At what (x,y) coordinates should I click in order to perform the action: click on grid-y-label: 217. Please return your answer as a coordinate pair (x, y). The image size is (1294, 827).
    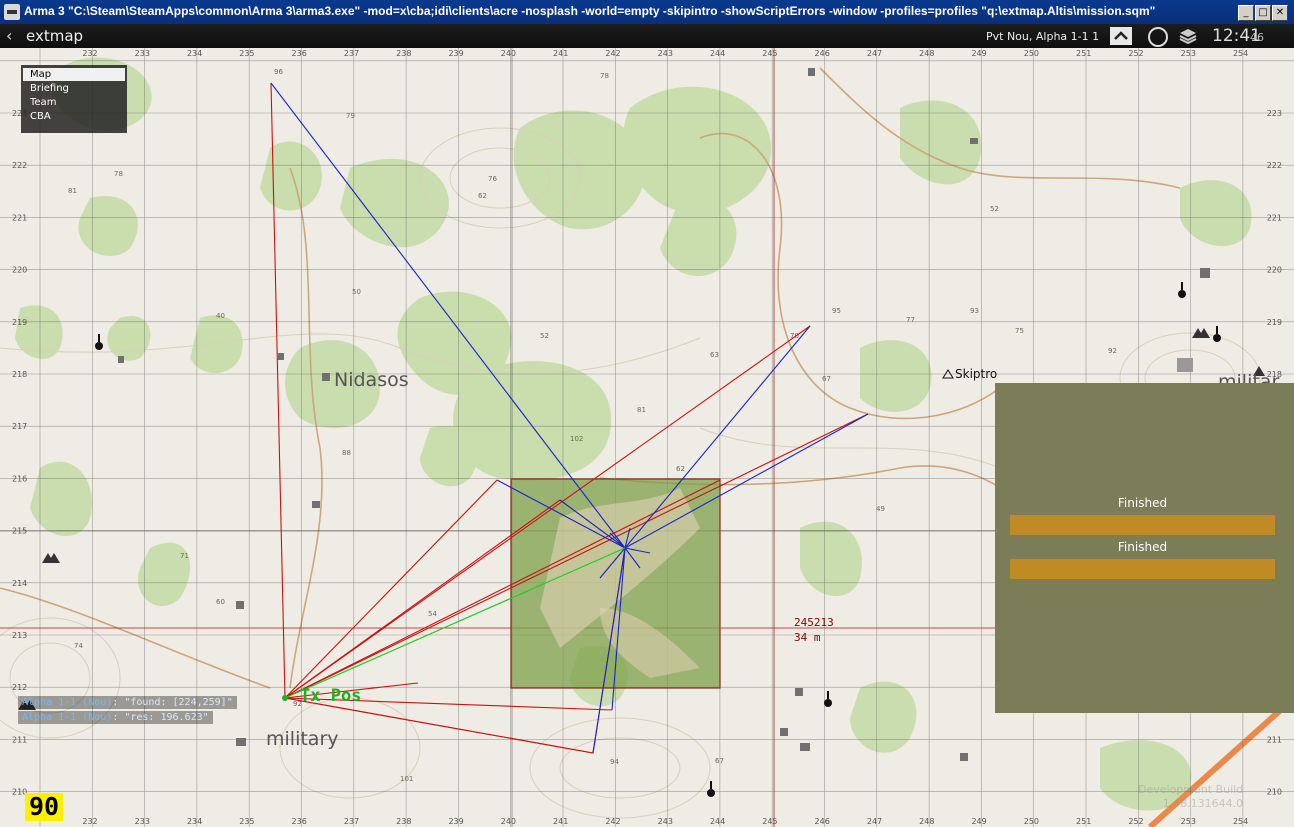
    Looking at the image, I should click on (19, 426).